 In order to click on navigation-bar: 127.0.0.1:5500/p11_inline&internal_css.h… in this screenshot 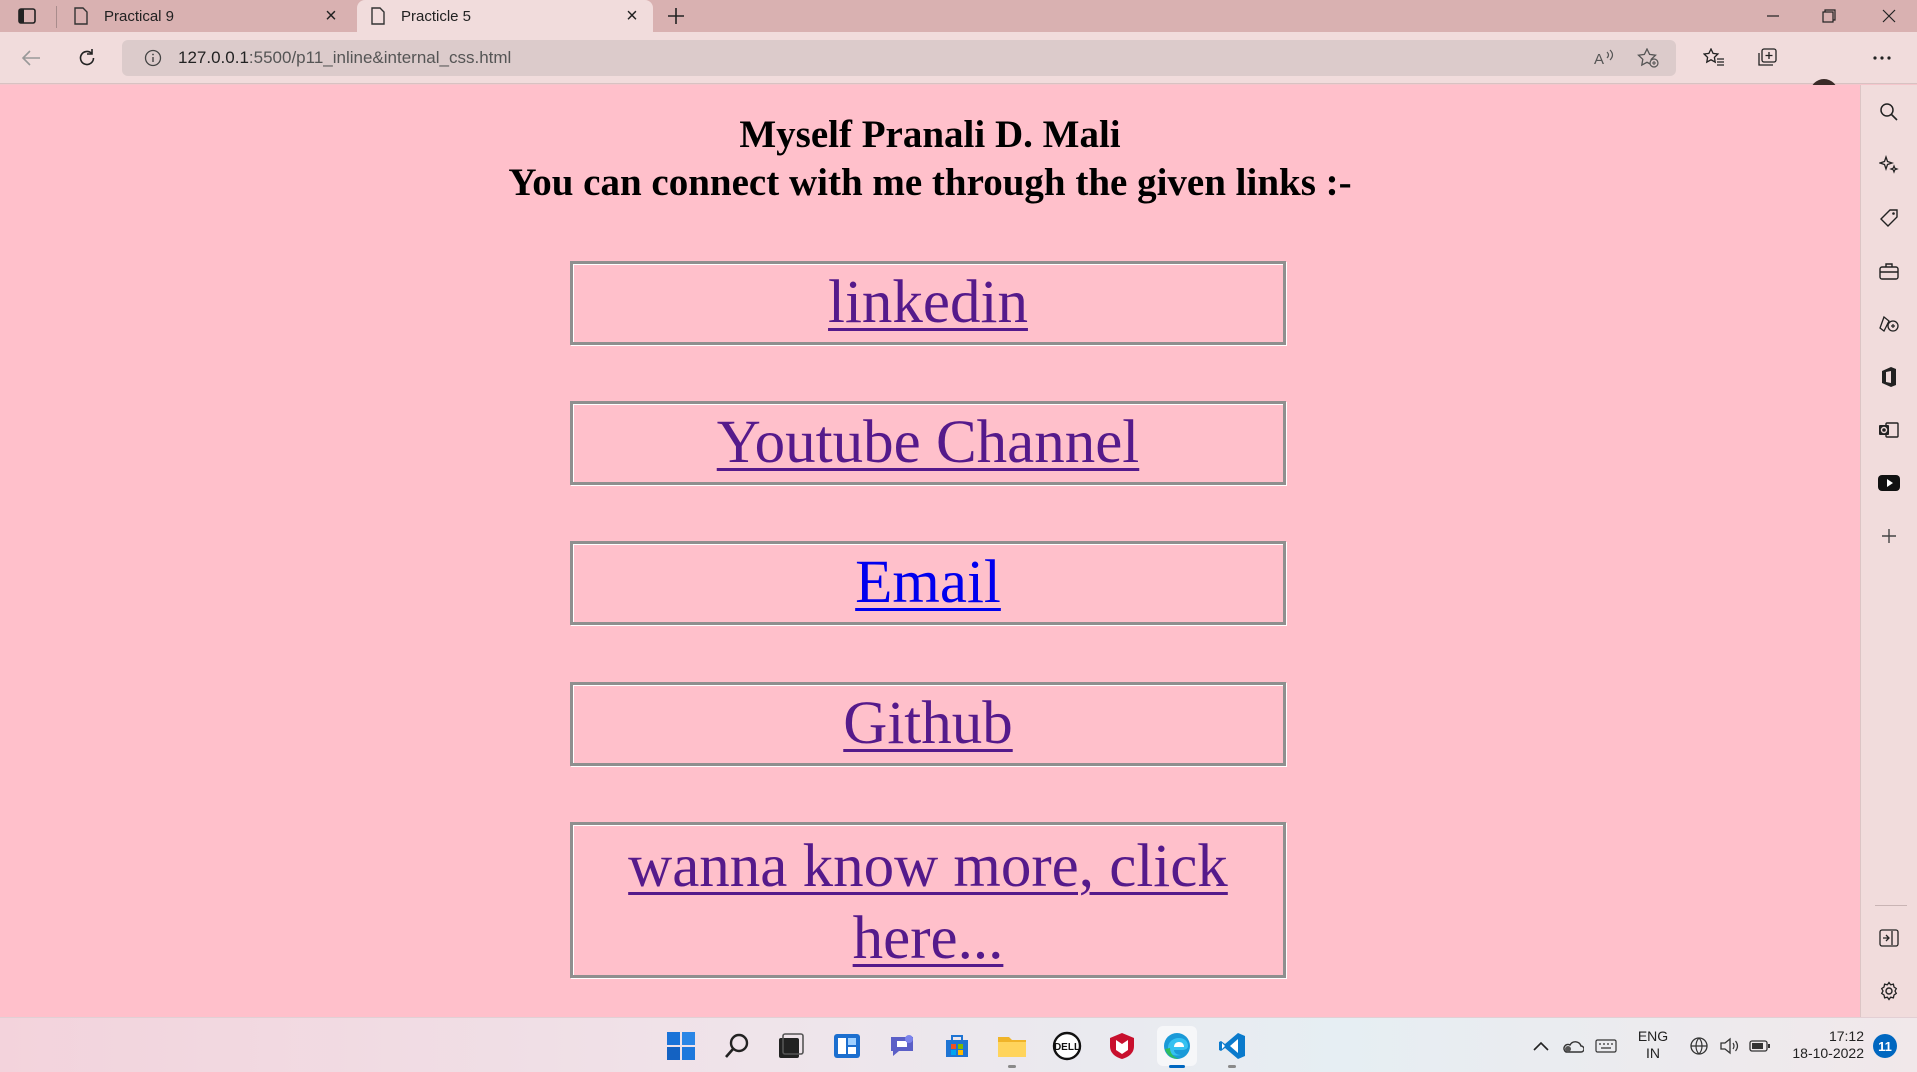, I will do `click(958, 69)`.